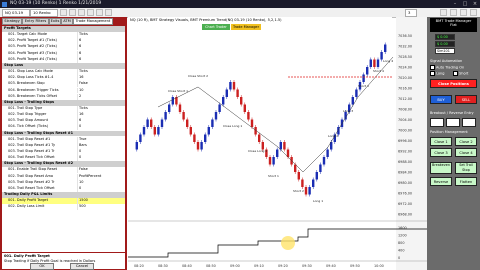 The height and width of the screenshot is (270, 480). Describe the element at coordinates (81, 12) in the screenshot. I see `draw-icon` at that location.